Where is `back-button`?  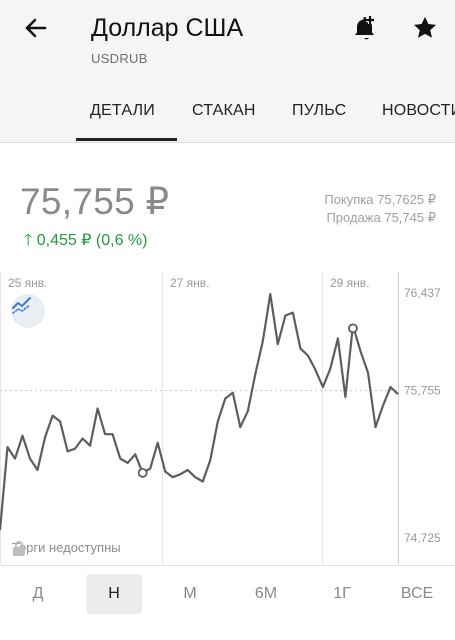 back-button is located at coordinates (36, 28).